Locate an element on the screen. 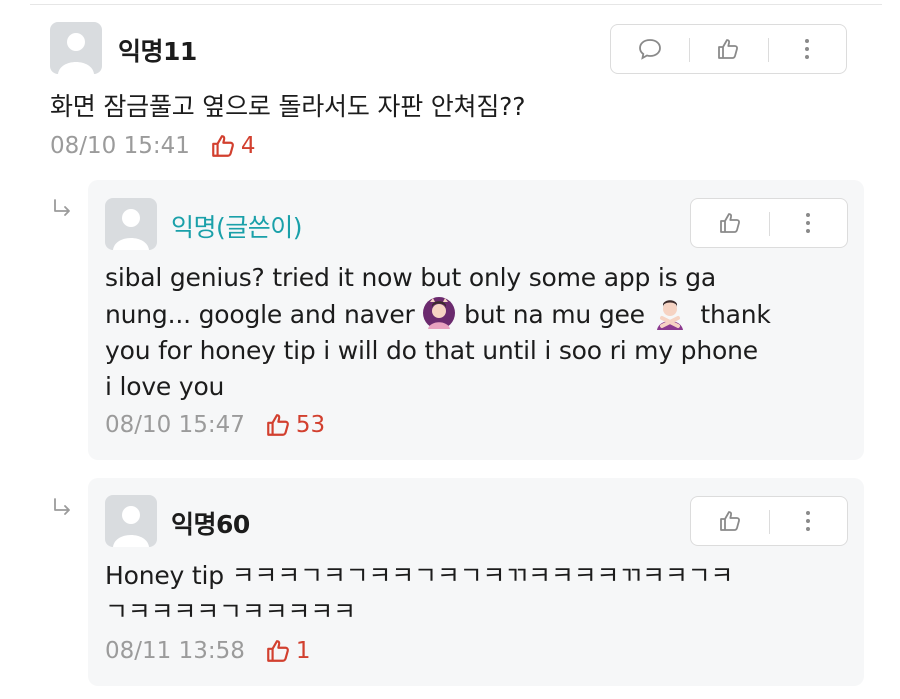  person-gesturing-no-emoji-icon is located at coordinates (669, 315).